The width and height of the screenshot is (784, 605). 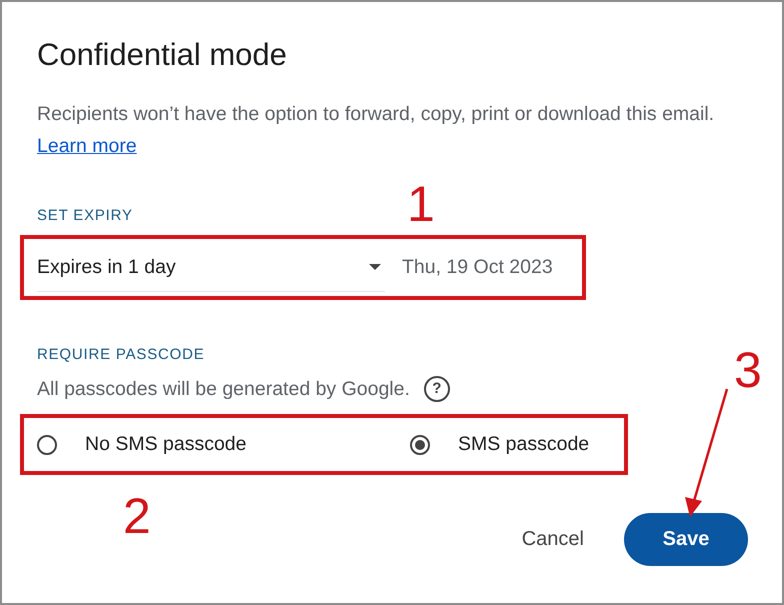 What do you see at coordinates (437, 389) in the screenshot?
I see `help-icon: ?` at bounding box center [437, 389].